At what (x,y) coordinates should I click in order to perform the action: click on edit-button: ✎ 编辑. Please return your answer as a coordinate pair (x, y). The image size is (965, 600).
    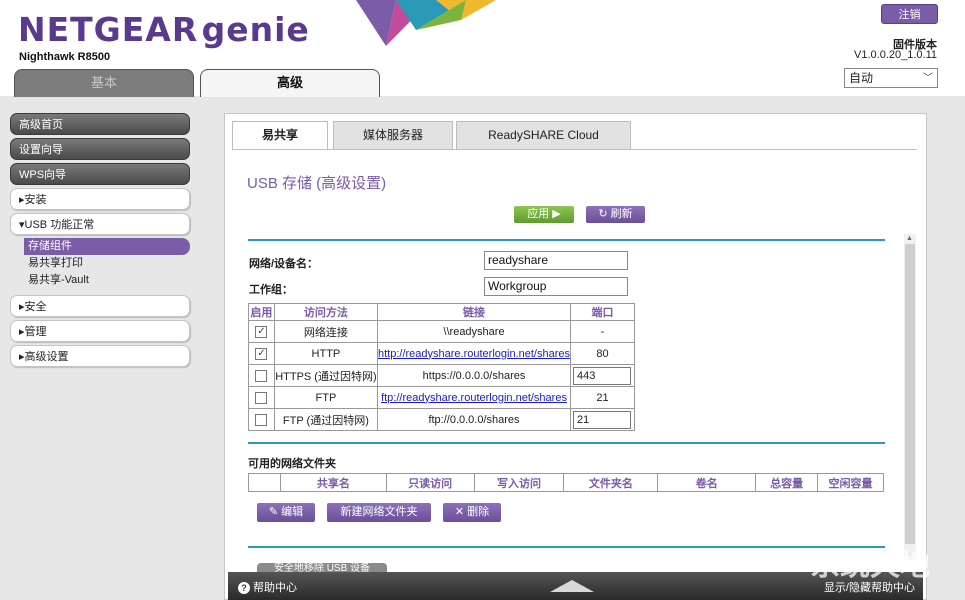
    Looking at the image, I should click on (286, 512).